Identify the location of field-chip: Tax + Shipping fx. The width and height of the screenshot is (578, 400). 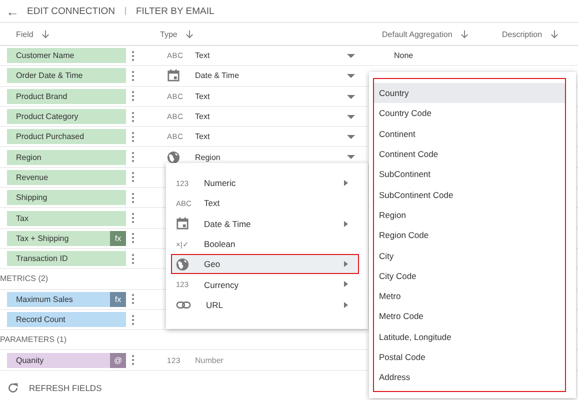
(66, 238).